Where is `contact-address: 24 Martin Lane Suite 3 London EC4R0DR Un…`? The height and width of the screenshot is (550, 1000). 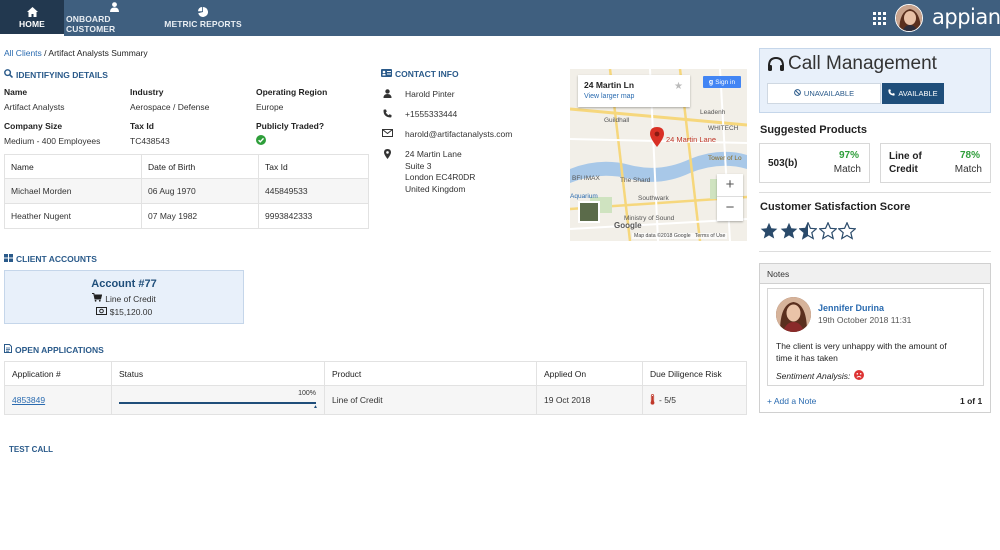
contact-address: 24 Martin Lane Suite 3 London EC4R0DR Un… is located at coordinates (440, 172).